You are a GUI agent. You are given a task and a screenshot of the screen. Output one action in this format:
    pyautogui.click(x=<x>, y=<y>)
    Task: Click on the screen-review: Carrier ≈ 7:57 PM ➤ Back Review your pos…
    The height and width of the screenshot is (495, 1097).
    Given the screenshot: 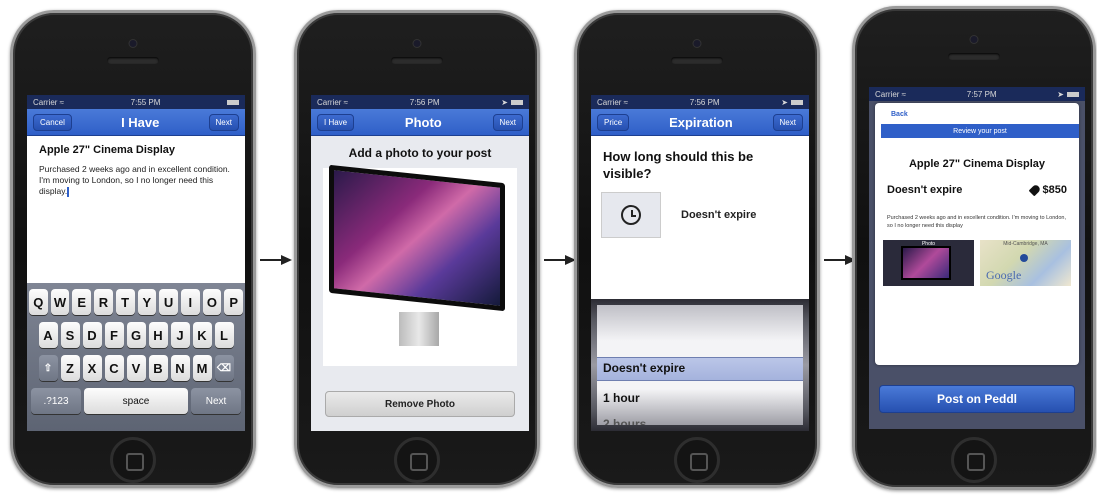 What is the action you would take?
    pyautogui.click(x=977, y=258)
    